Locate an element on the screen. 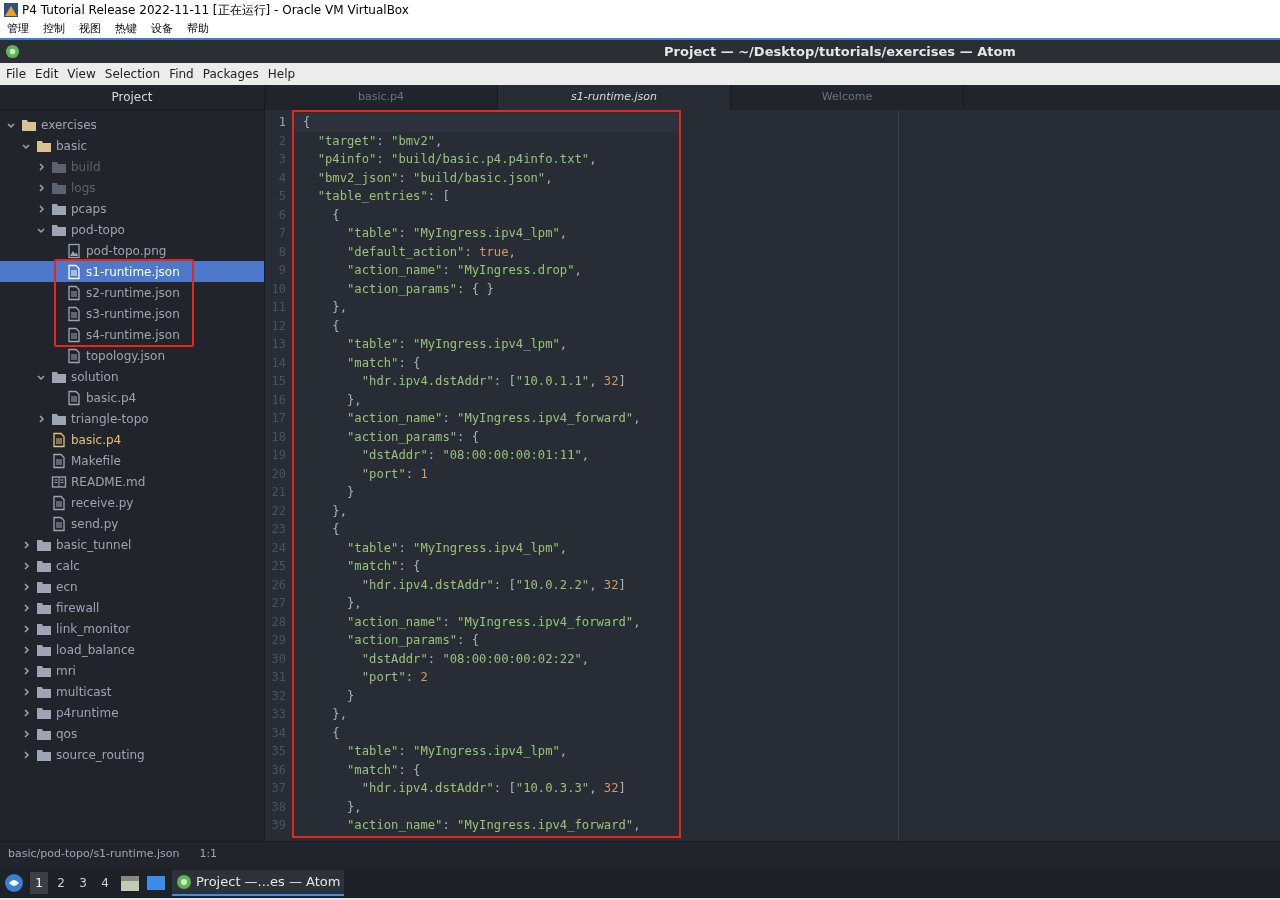 The image size is (1280, 900). editor-tab: s1-runtime.json is located at coordinates (614, 97).